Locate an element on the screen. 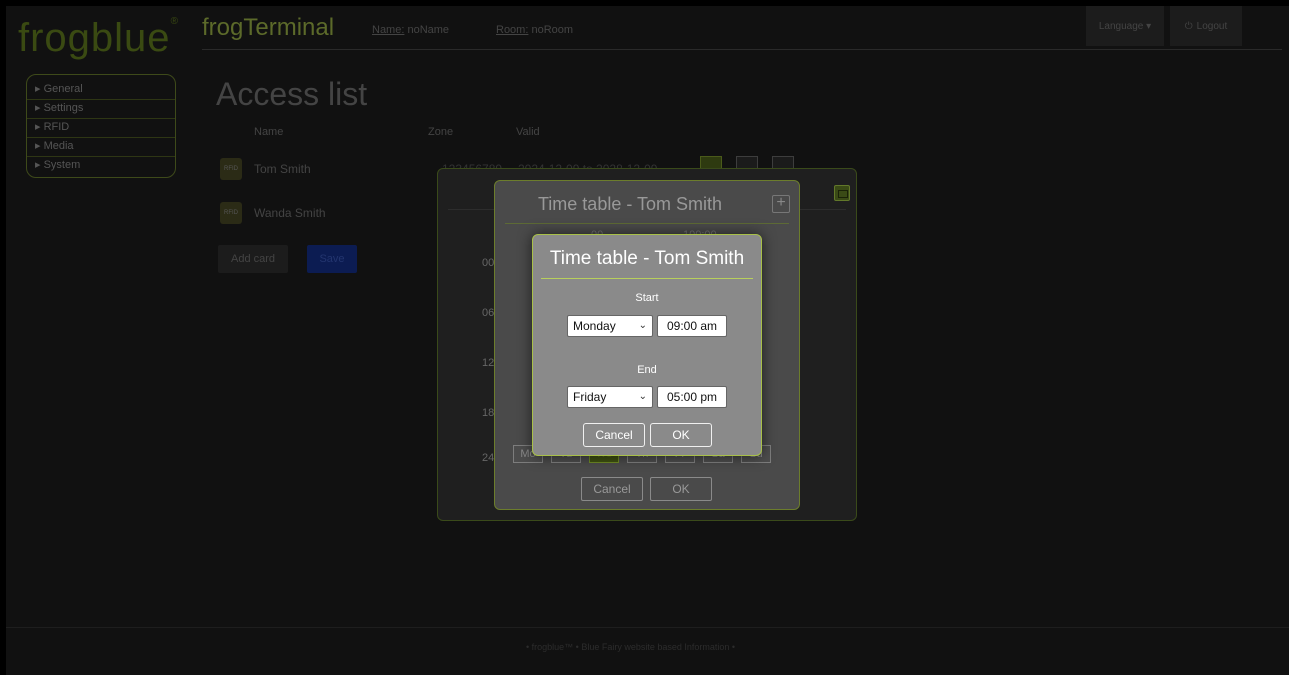  sidebar-item-settings: ▸ Settings is located at coordinates (101, 109).